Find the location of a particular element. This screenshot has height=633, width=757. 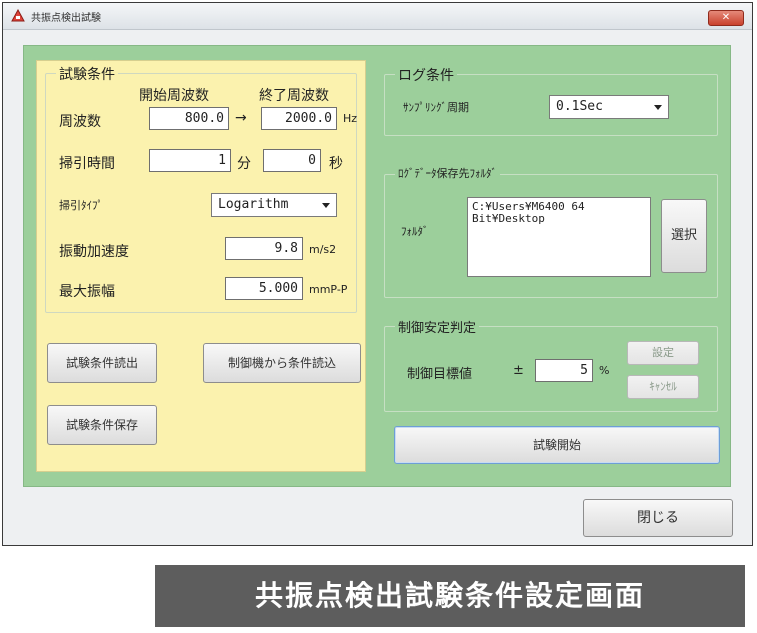

minutes-unit: 分 is located at coordinates (244, 164).